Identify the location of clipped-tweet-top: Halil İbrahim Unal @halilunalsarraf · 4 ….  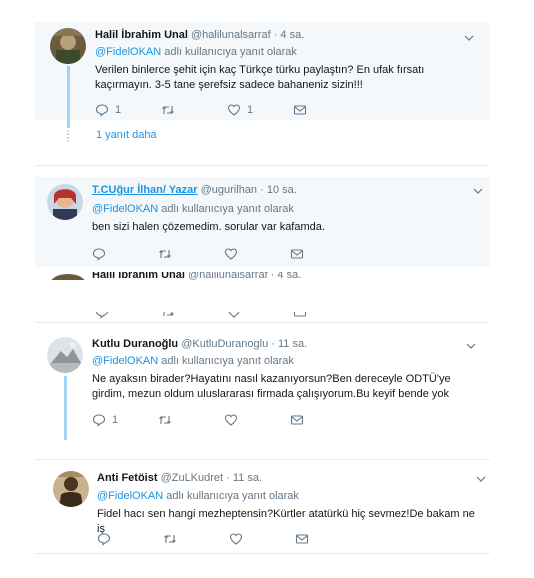
(262, 276).